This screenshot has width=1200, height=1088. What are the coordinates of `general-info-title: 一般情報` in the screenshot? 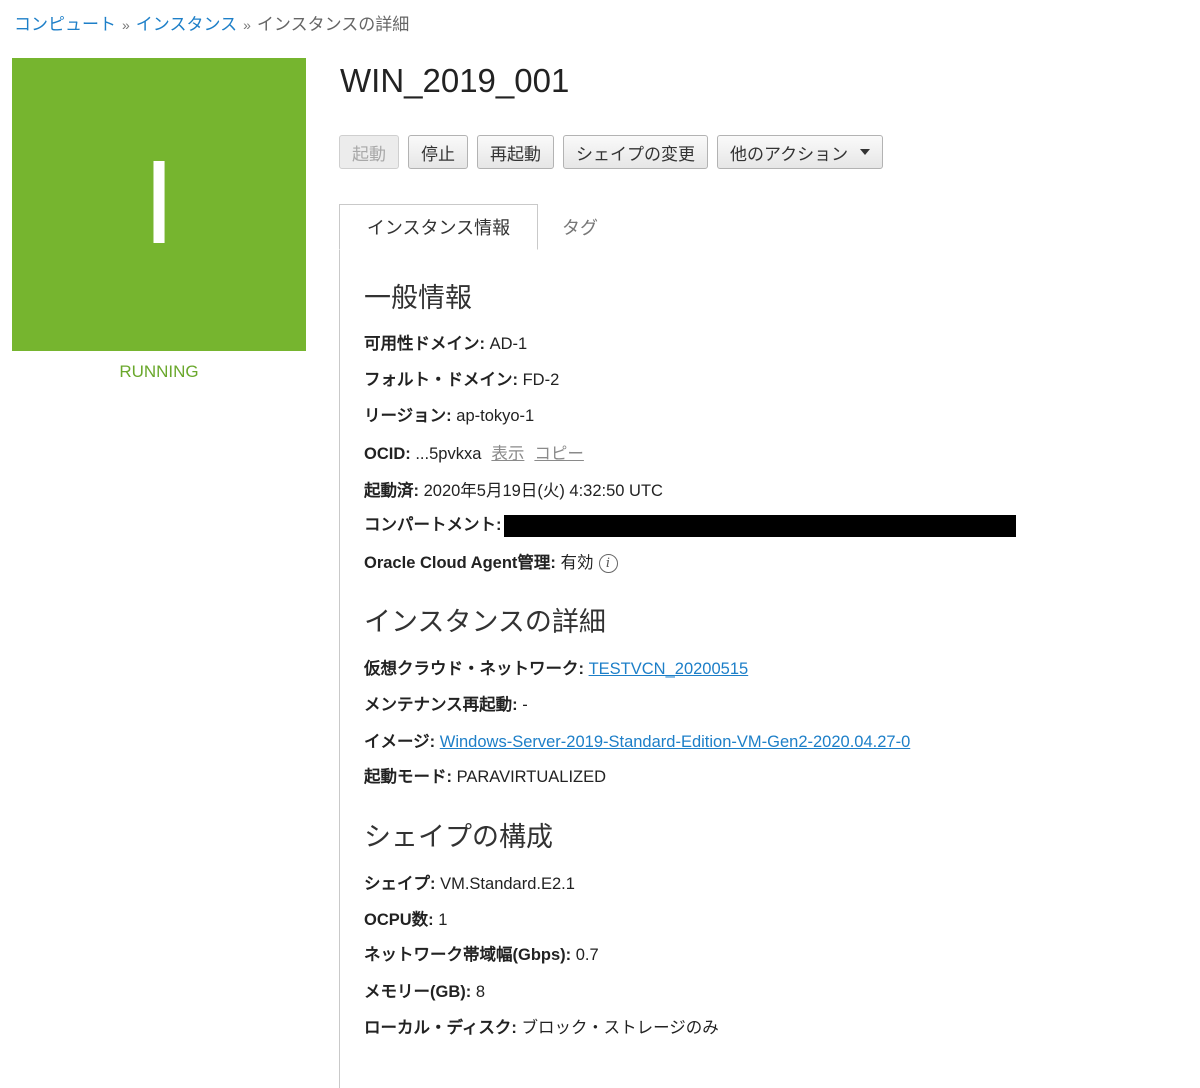 It's located at (418, 298).